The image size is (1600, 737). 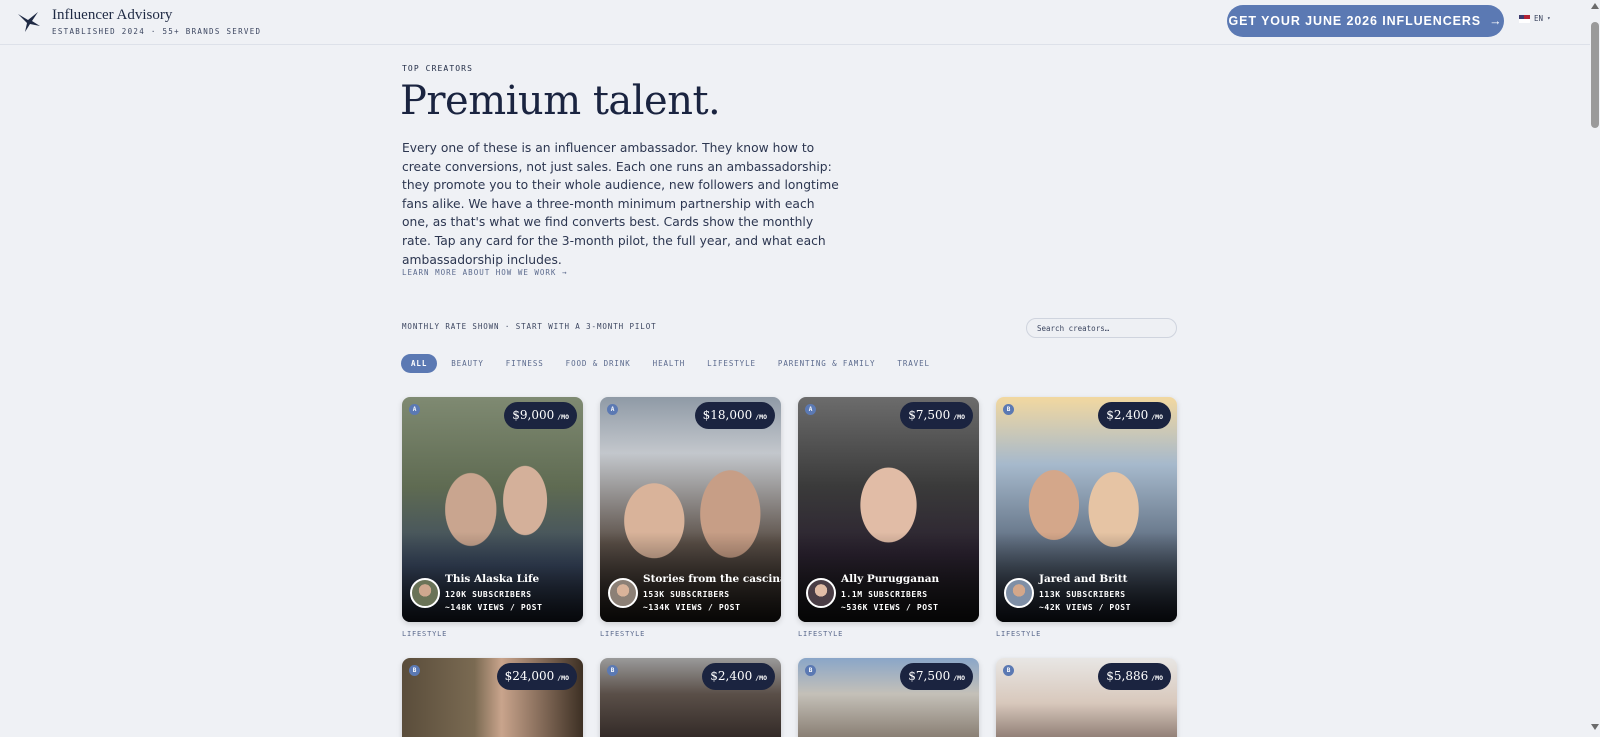 What do you see at coordinates (1127, 676) in the screenshot?
I see `price-amount: $5,886` at bounding box center [1127, 676].